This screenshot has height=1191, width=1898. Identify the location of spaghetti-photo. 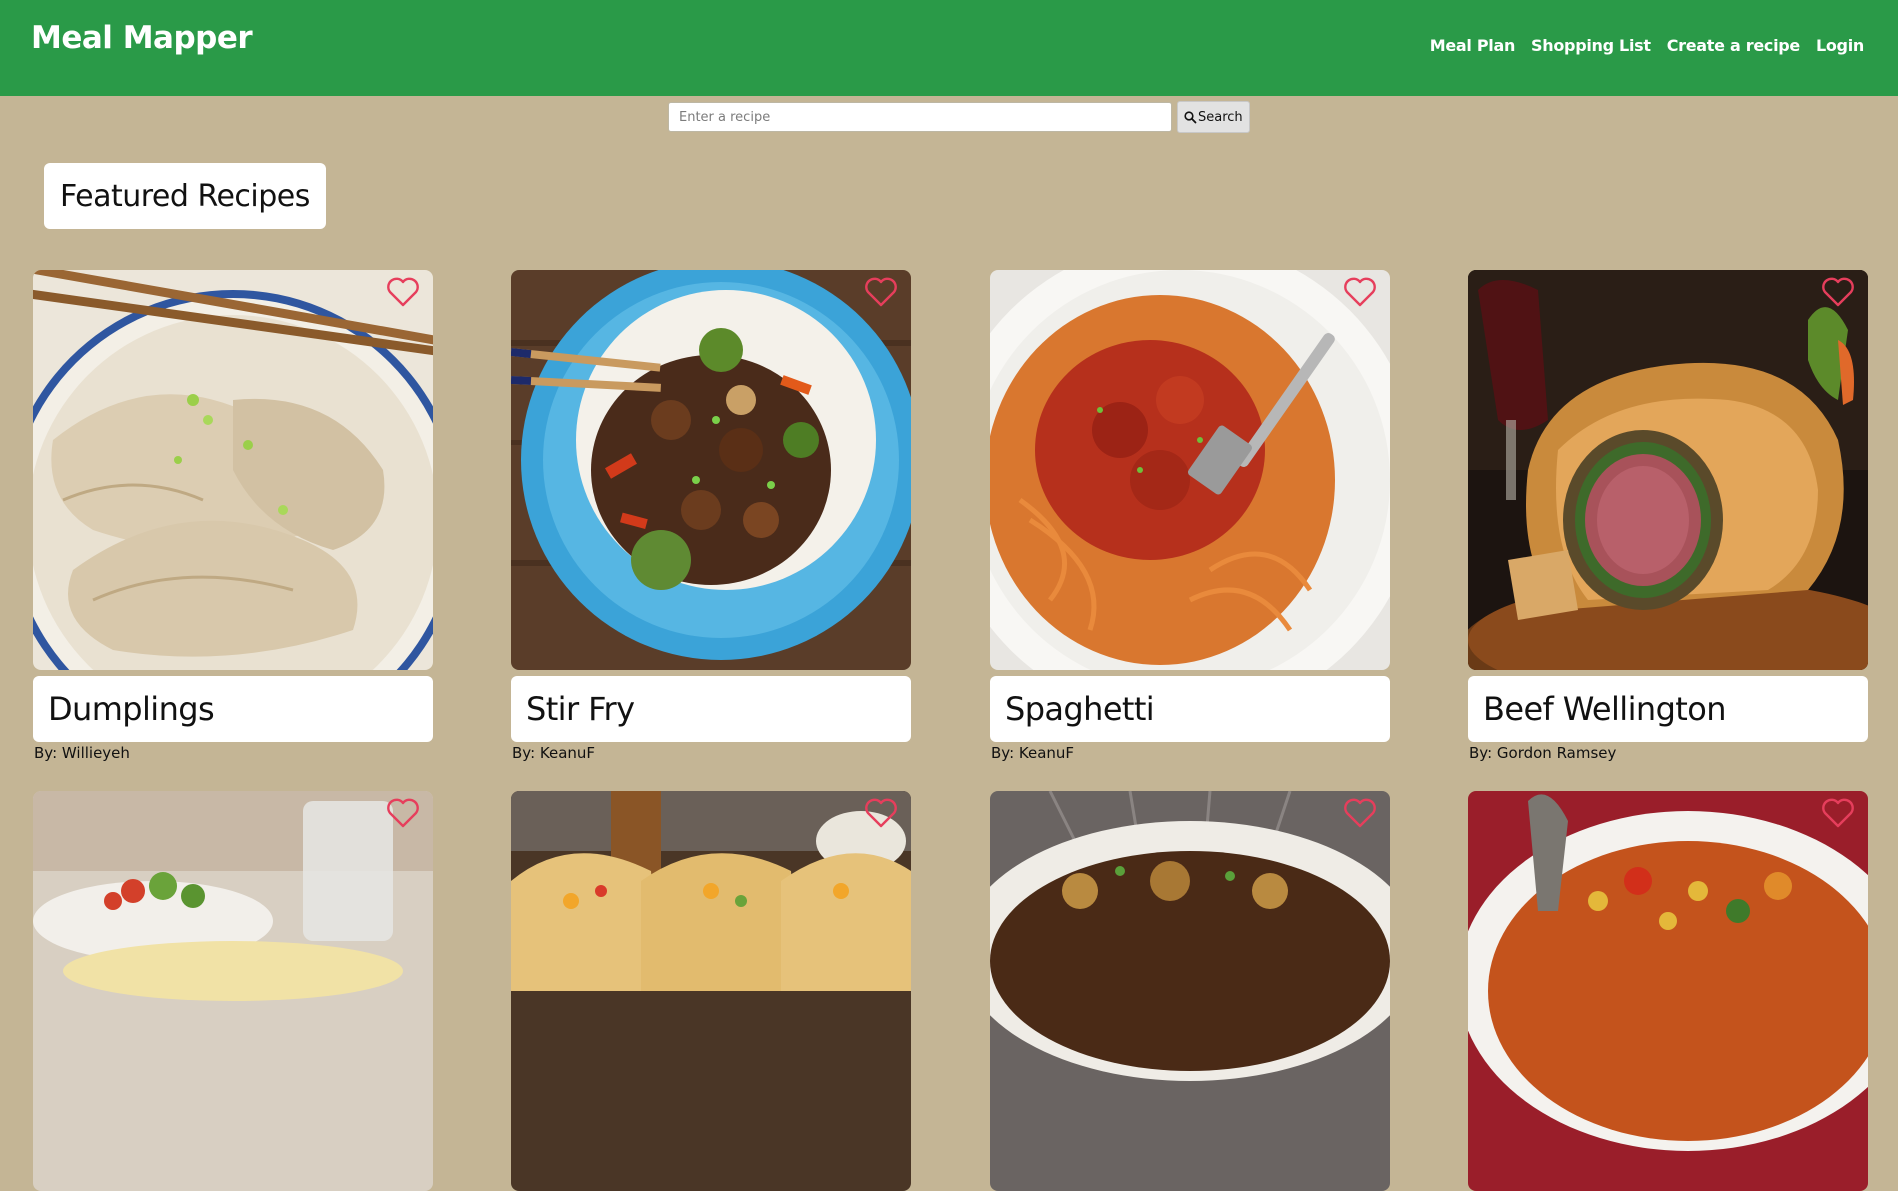
(1190, 470).